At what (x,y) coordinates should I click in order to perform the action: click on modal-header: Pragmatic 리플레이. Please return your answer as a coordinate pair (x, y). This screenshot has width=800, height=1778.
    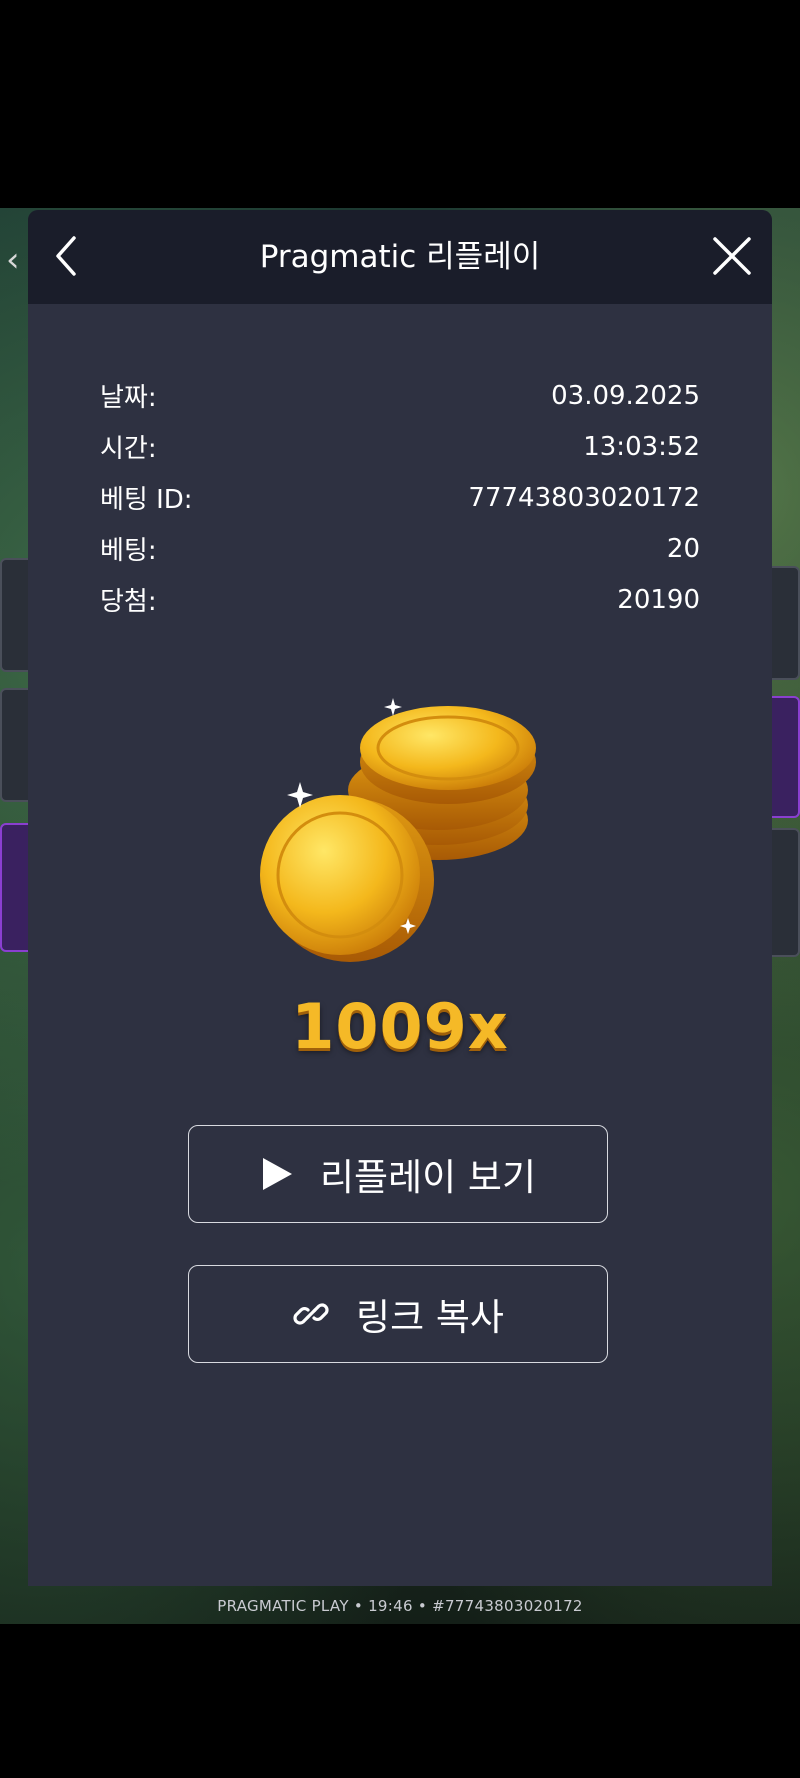
    Looking at the image, I should click on (400, 257).